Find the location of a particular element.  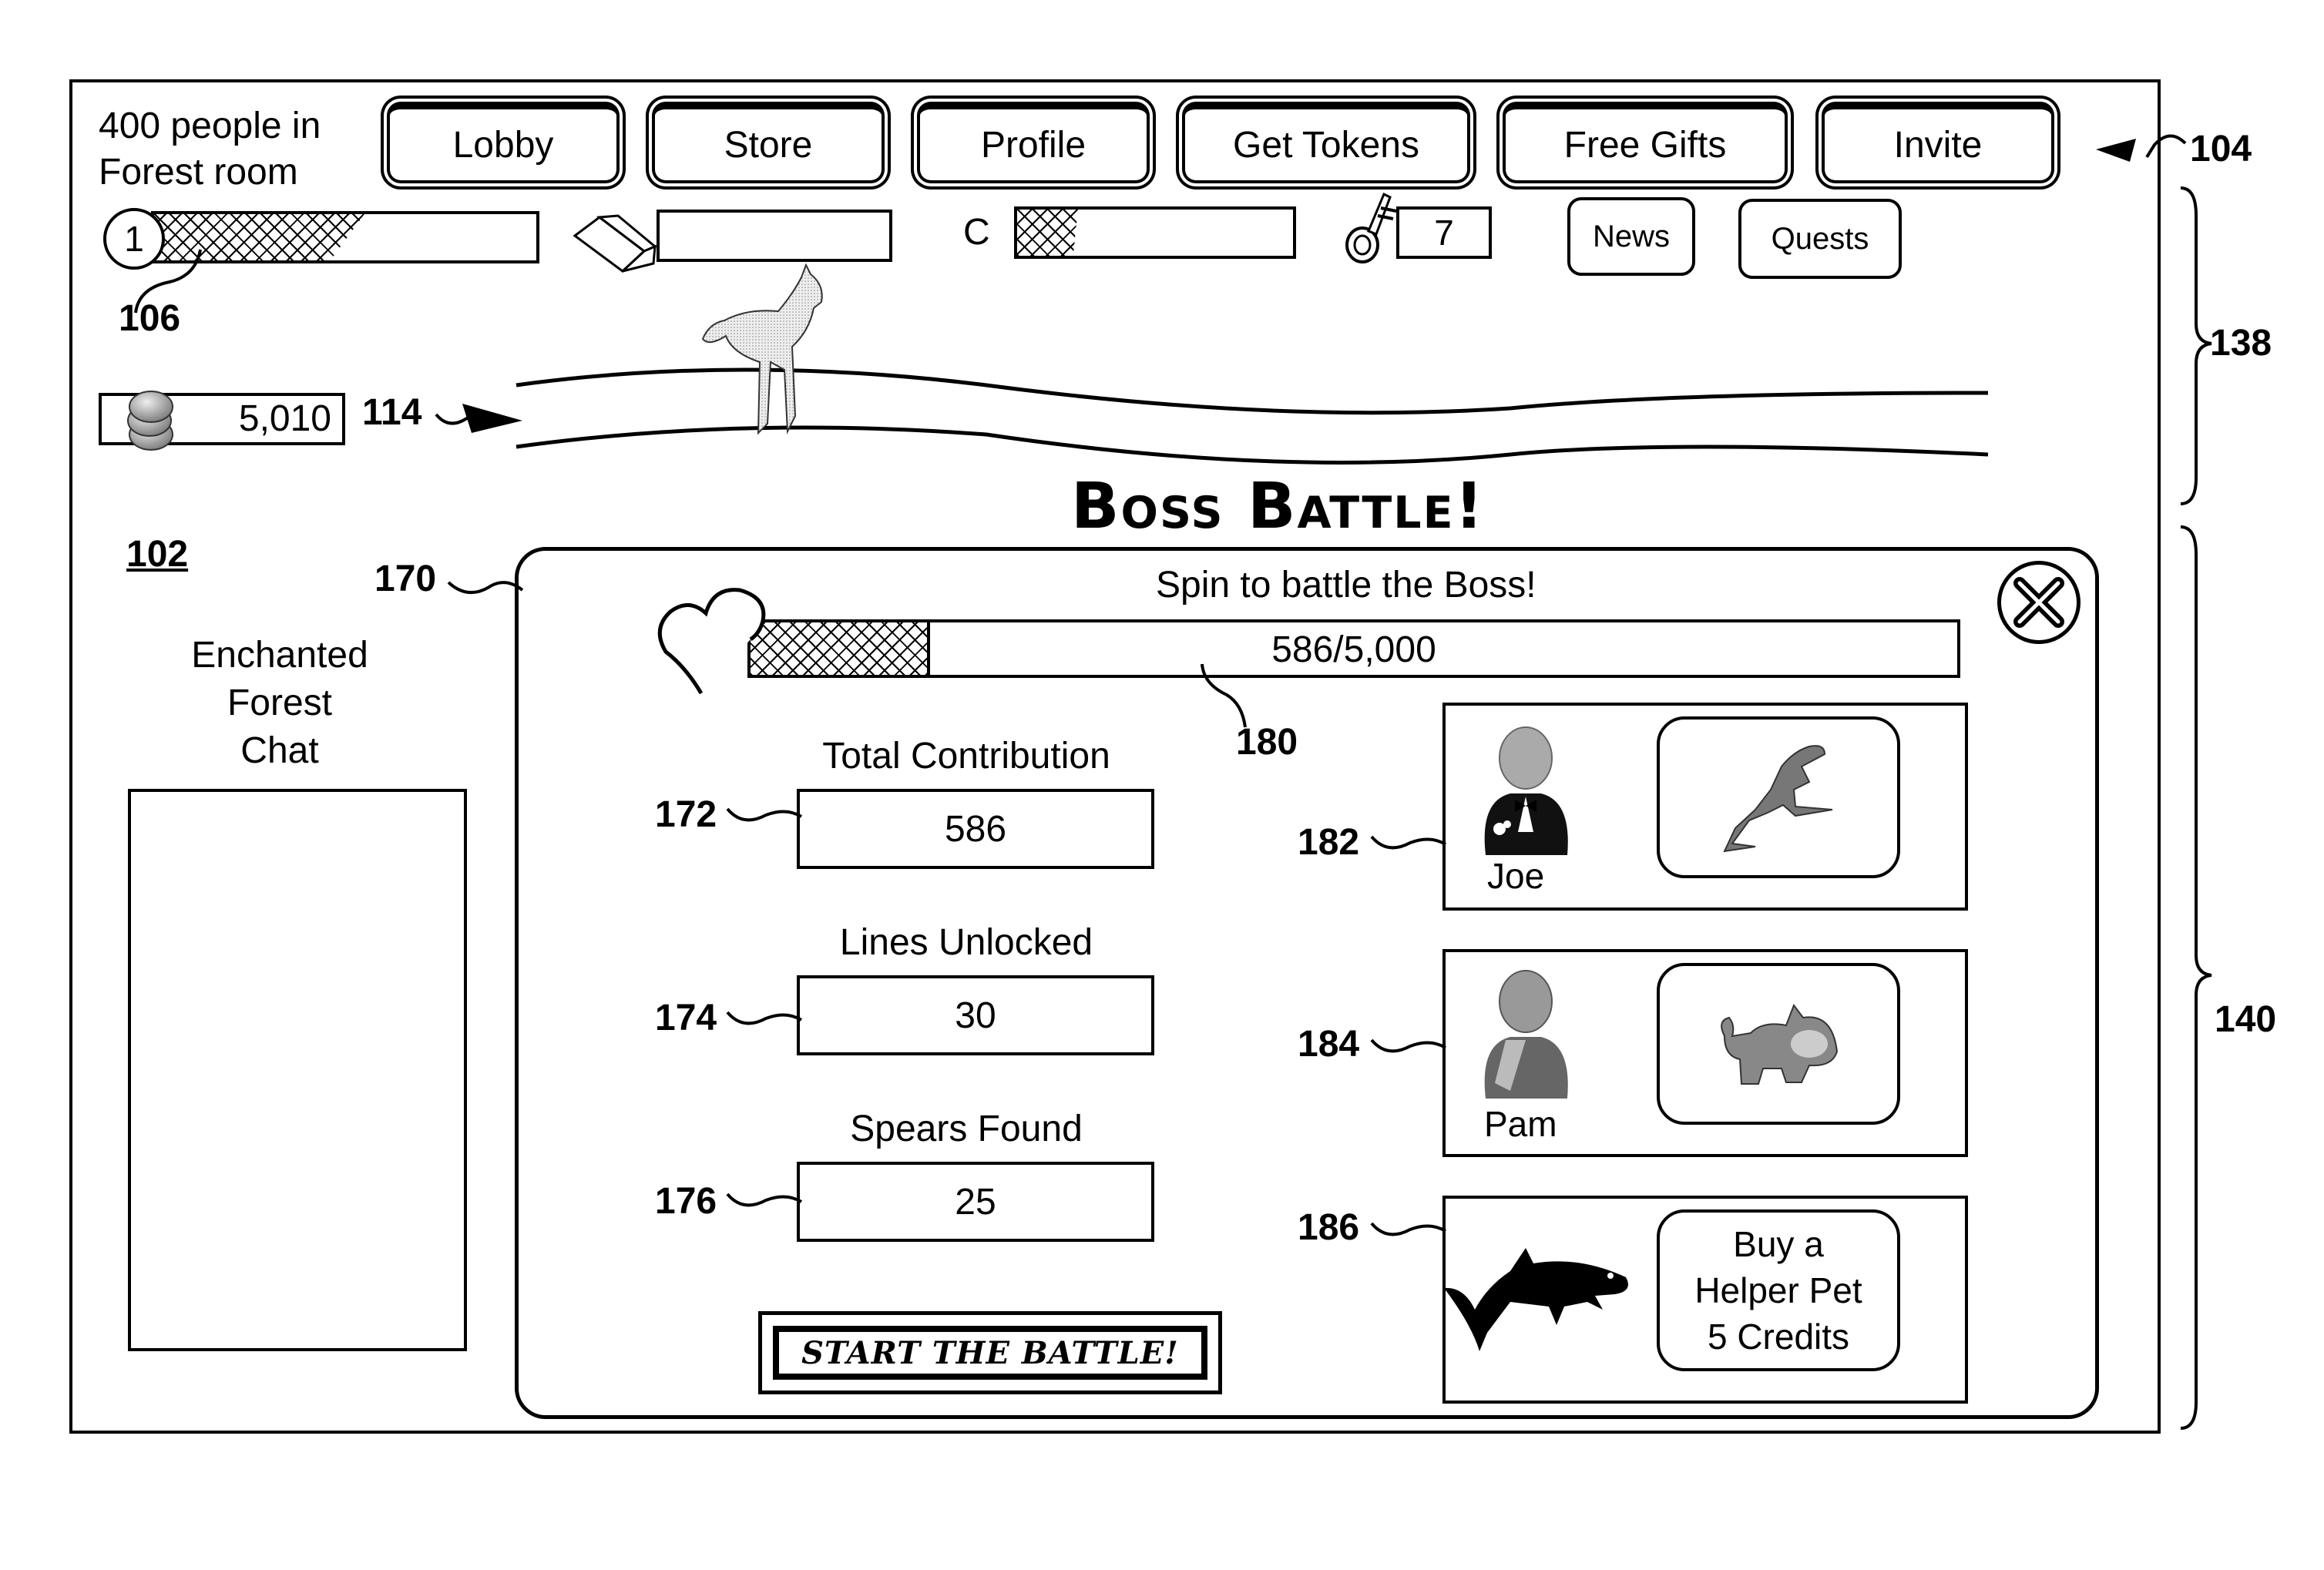

total-contribution-value: 586 is located at coordinates (975, 829).